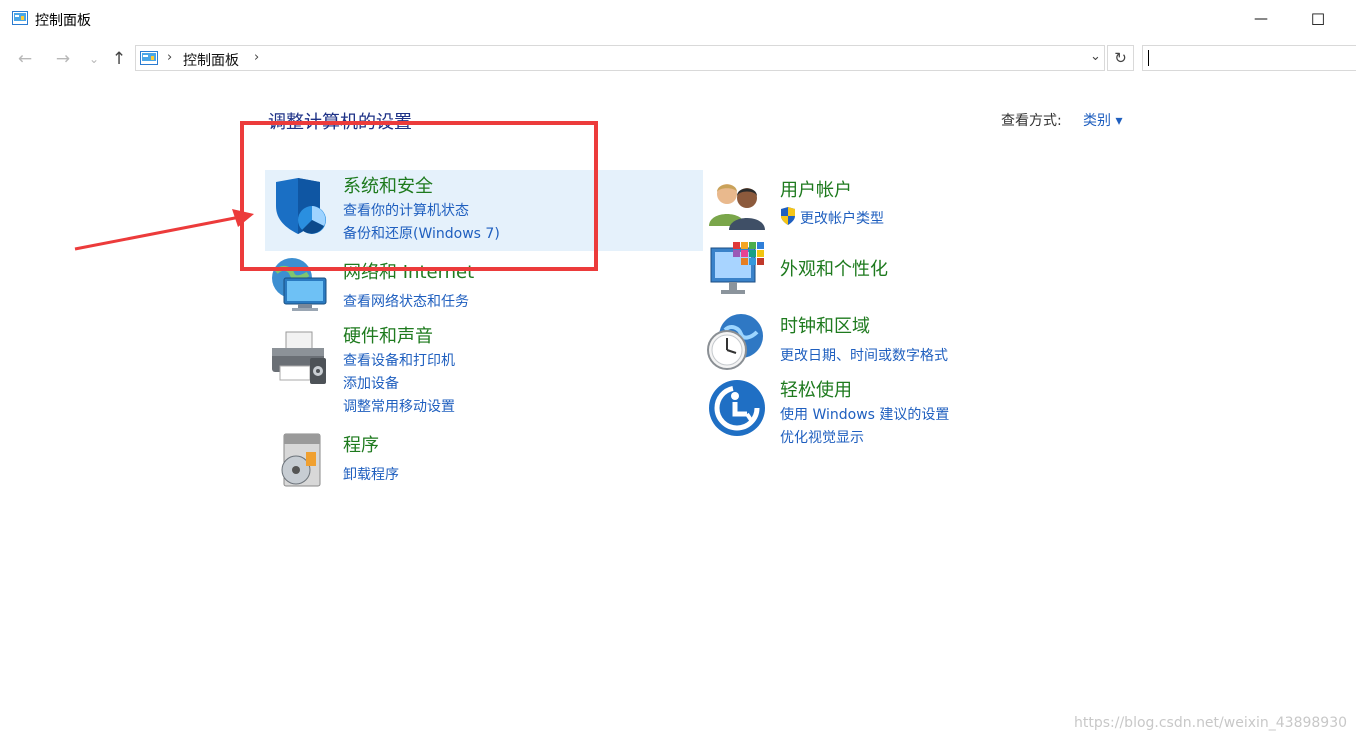  Describe the element at coordinates (63, 21) in the screenshot. I see `window-title: 控制面板` at that location.